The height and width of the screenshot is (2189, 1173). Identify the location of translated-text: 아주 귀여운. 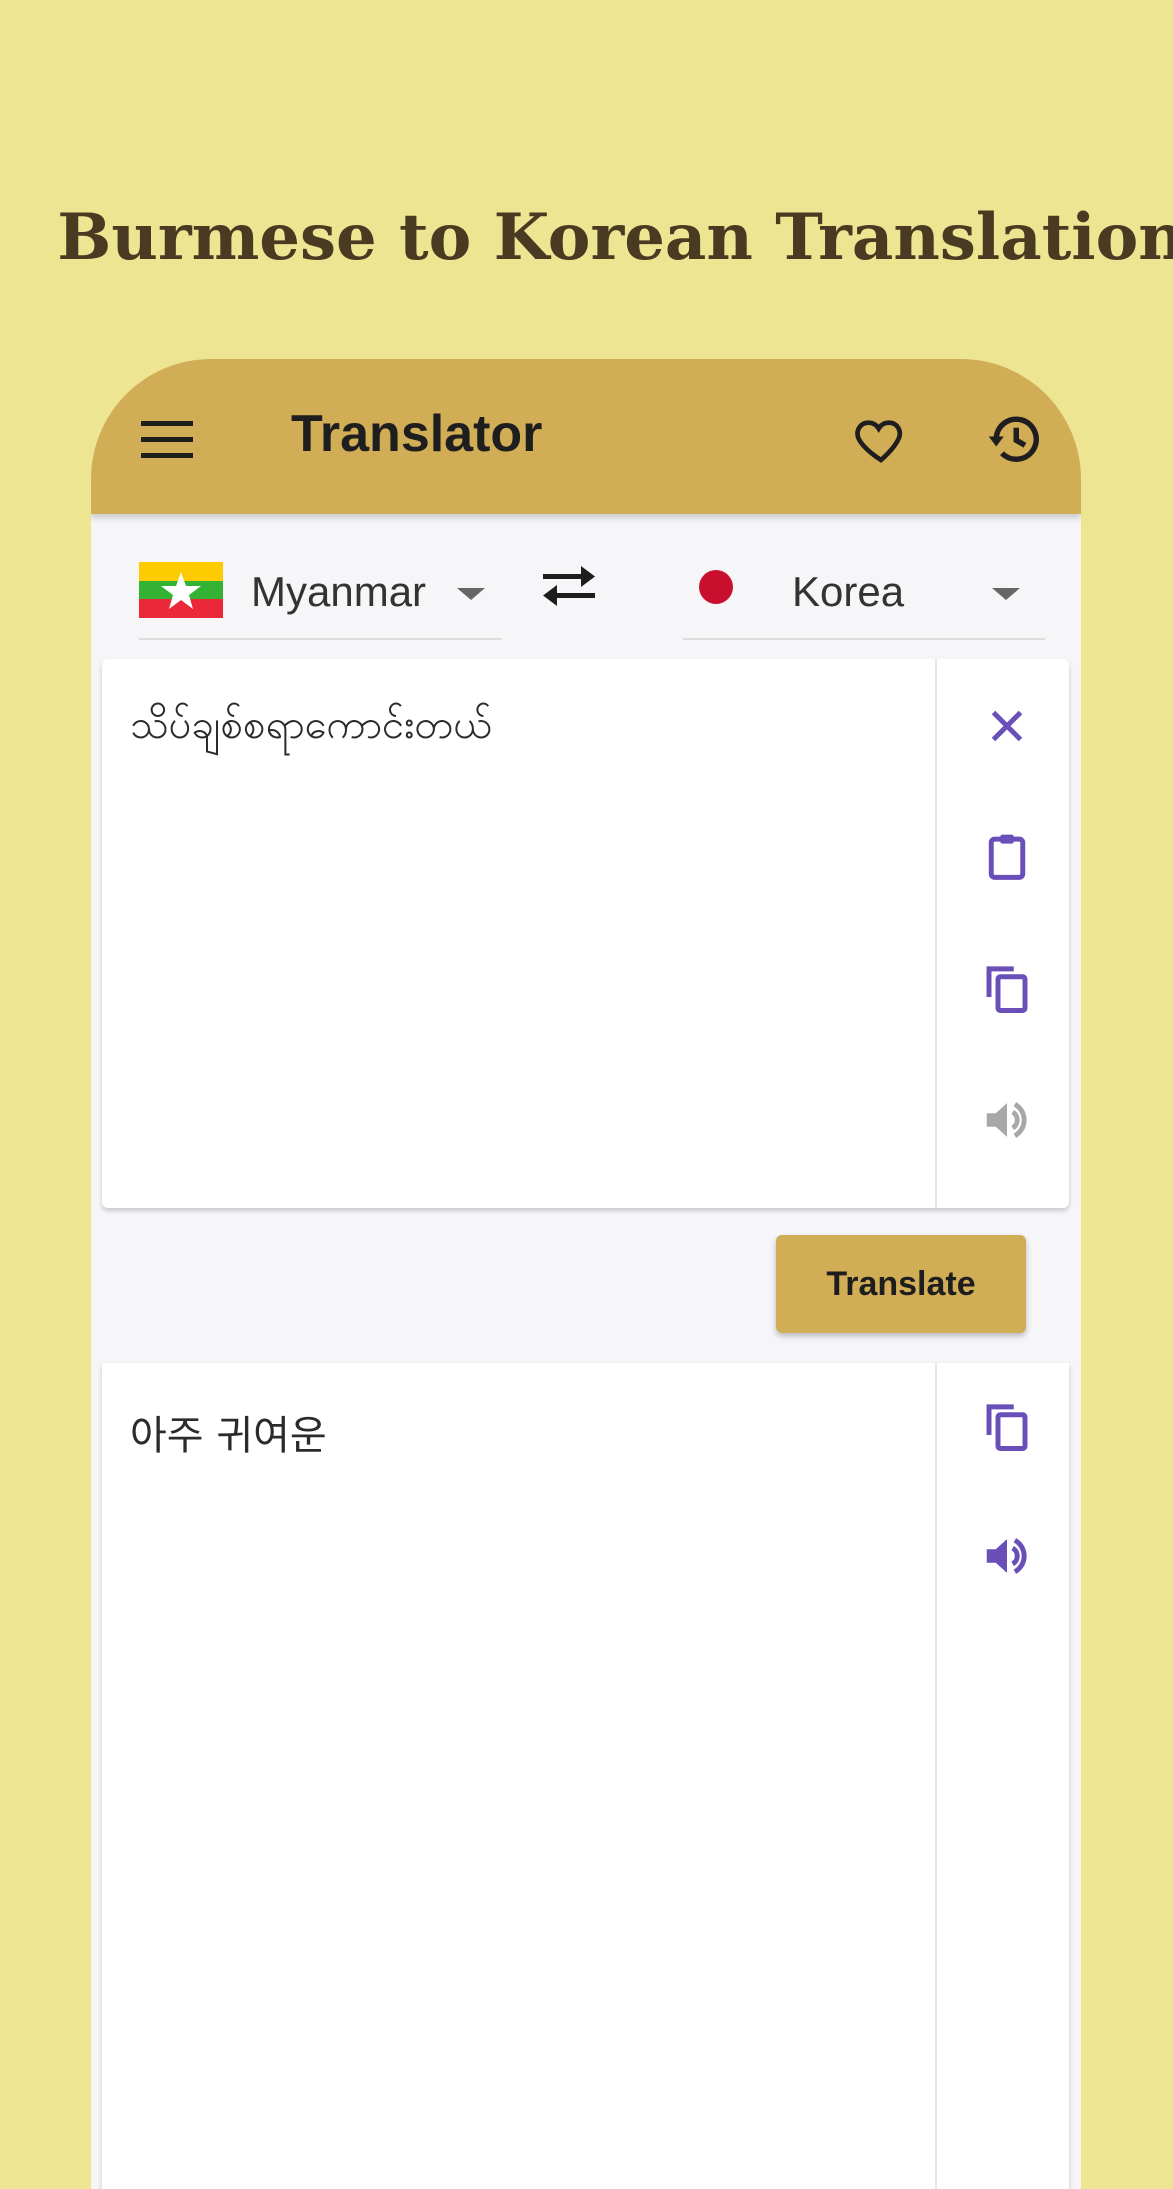
(228, 1436).